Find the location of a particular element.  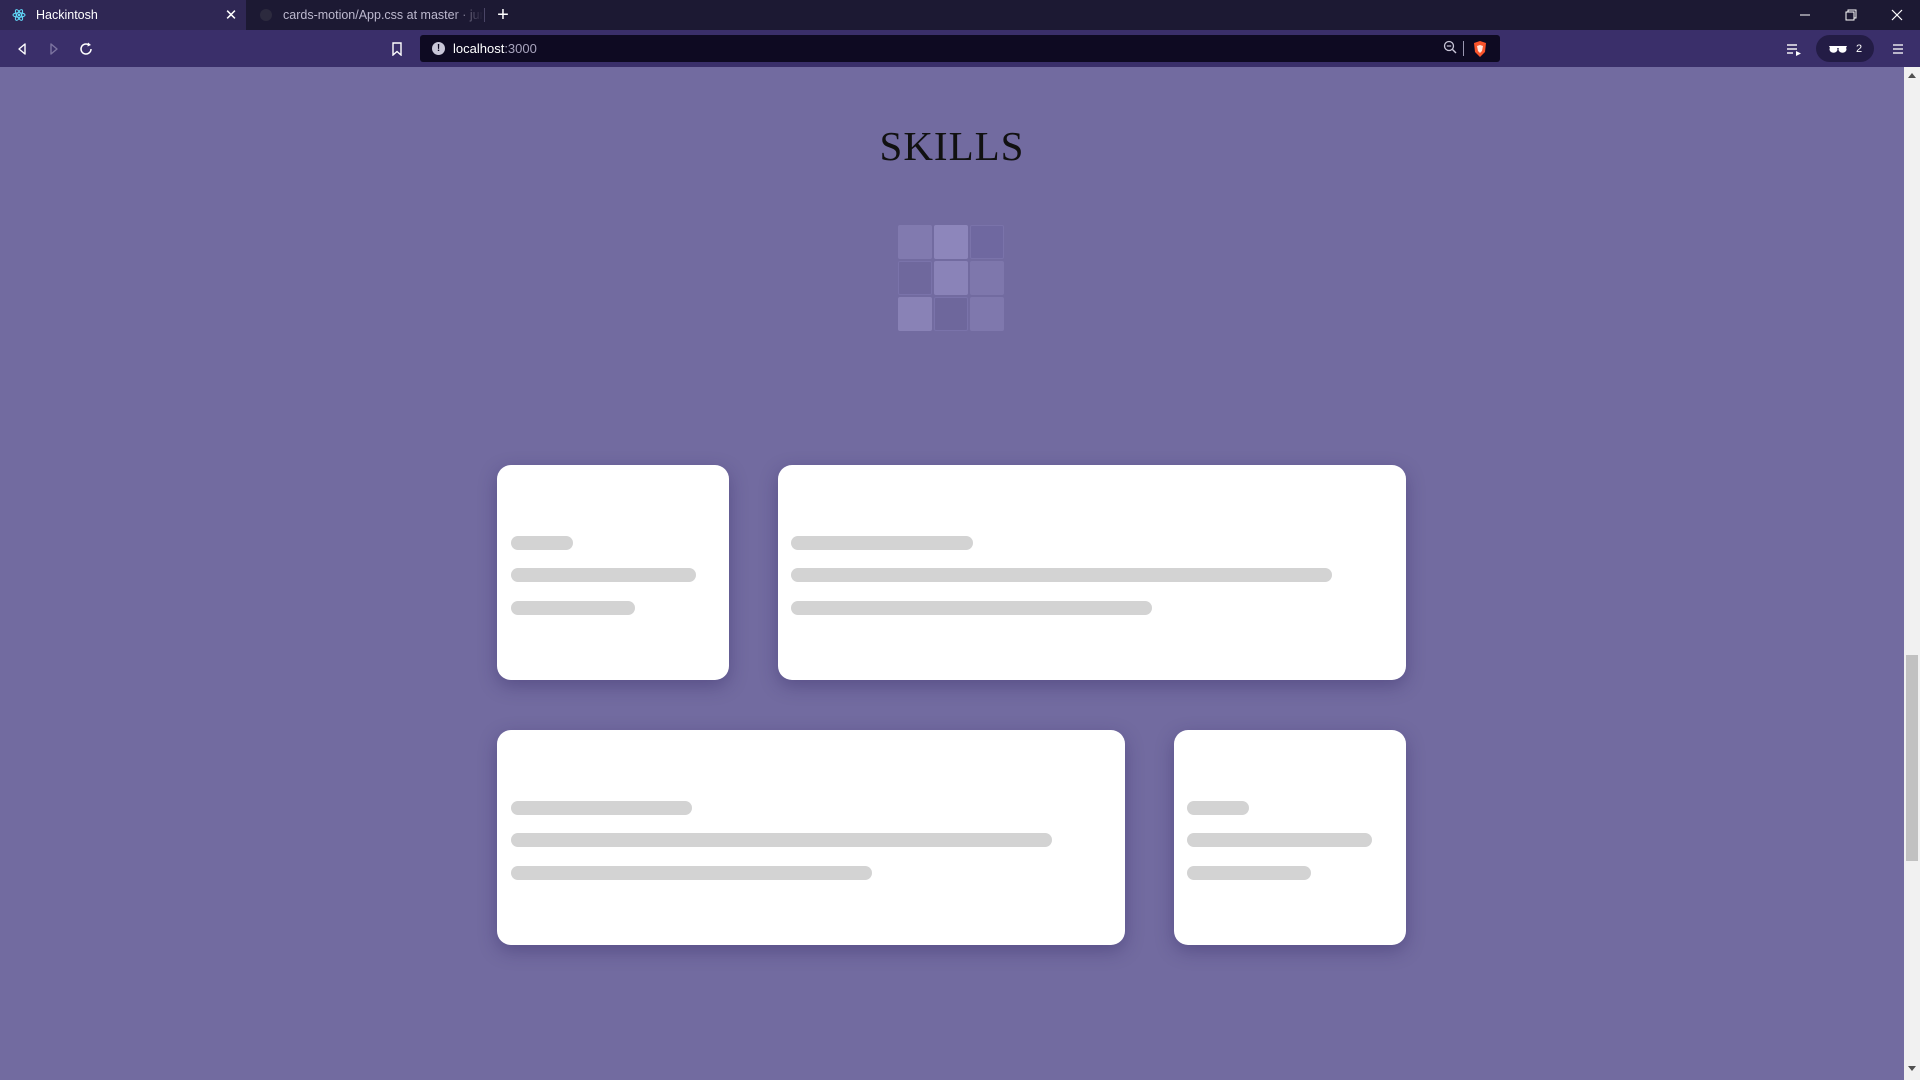

brave-shields-icon is located at coordinates (1480, 51).